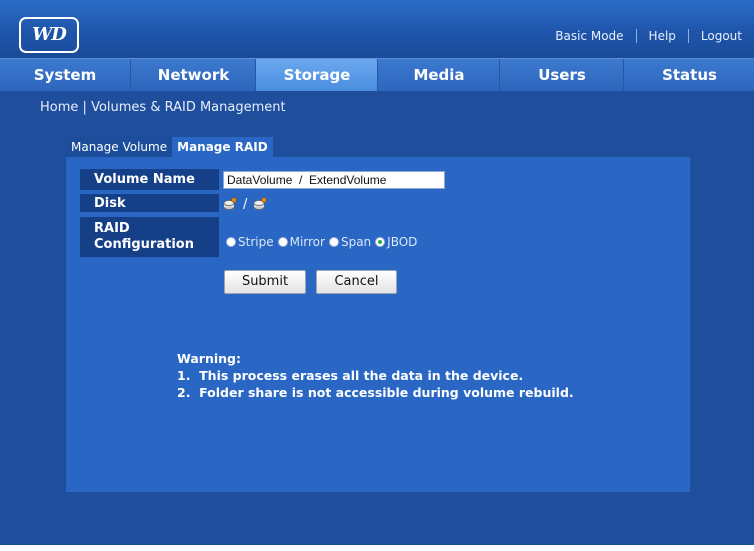 Image resolution: width=754 pixels, height=551 pixels. I want to click on volume-name-label: Volume Name, so click(144, 179).